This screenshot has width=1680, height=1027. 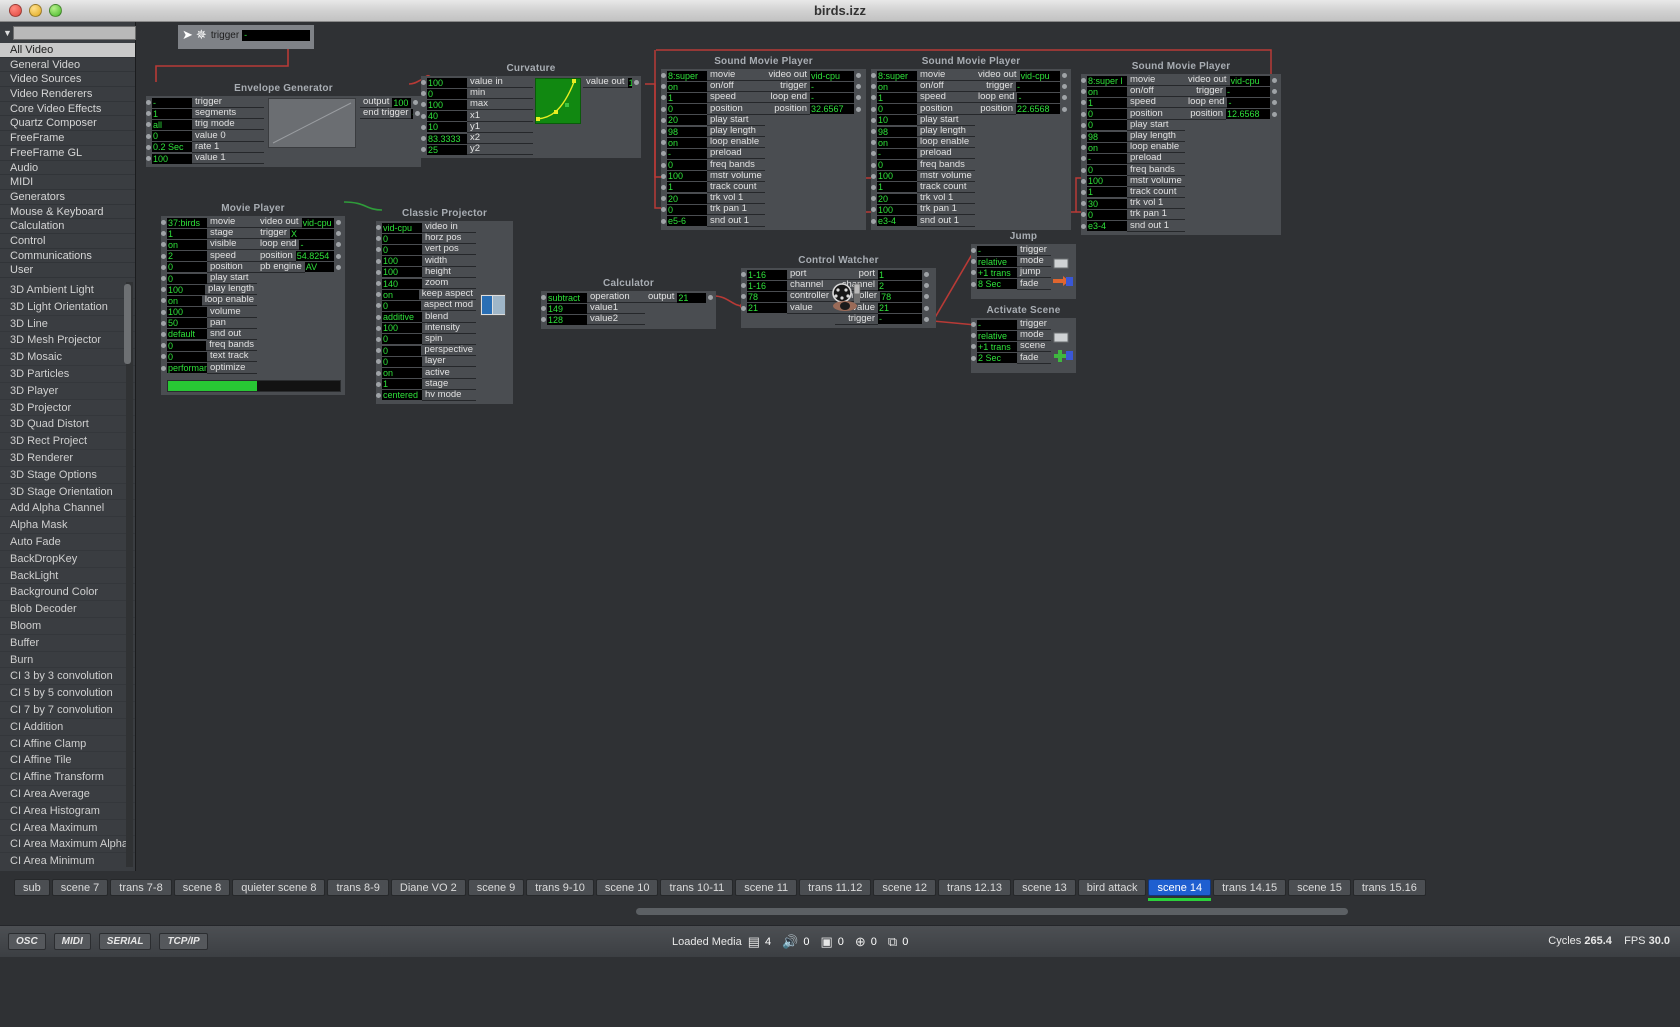 I want to click on output-value-field: 54.8254, so click(x=314, y=256).